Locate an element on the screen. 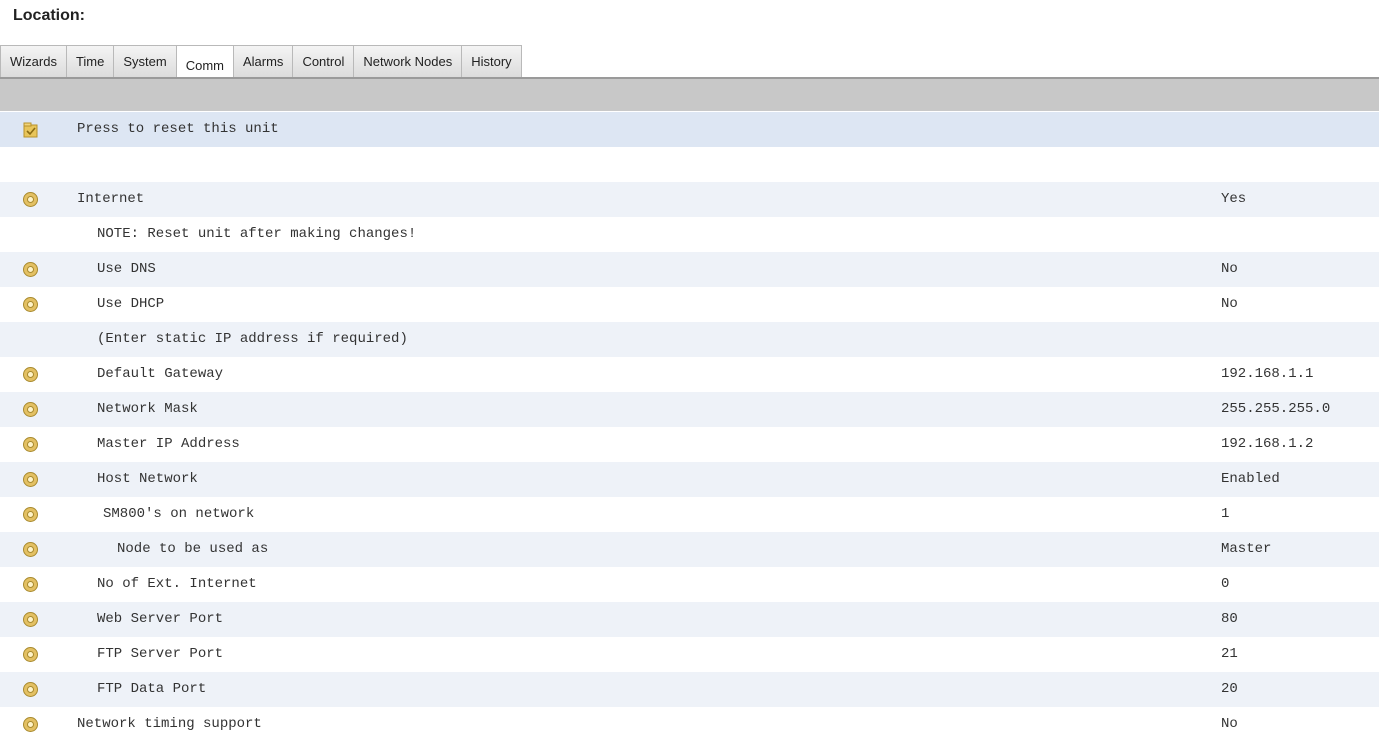  tab-history: History is located at coordinates (492, 61).